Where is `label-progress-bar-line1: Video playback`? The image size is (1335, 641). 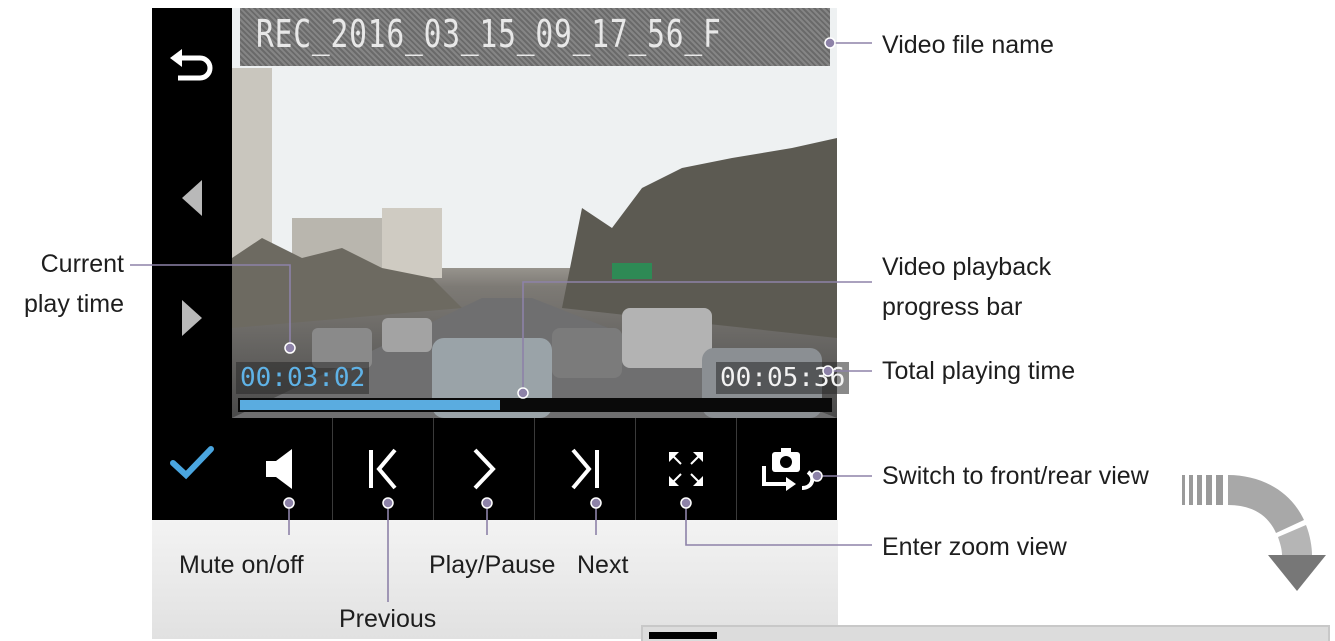 label-progress-bar-line1: Video playback is located at coordinates (967, 267).